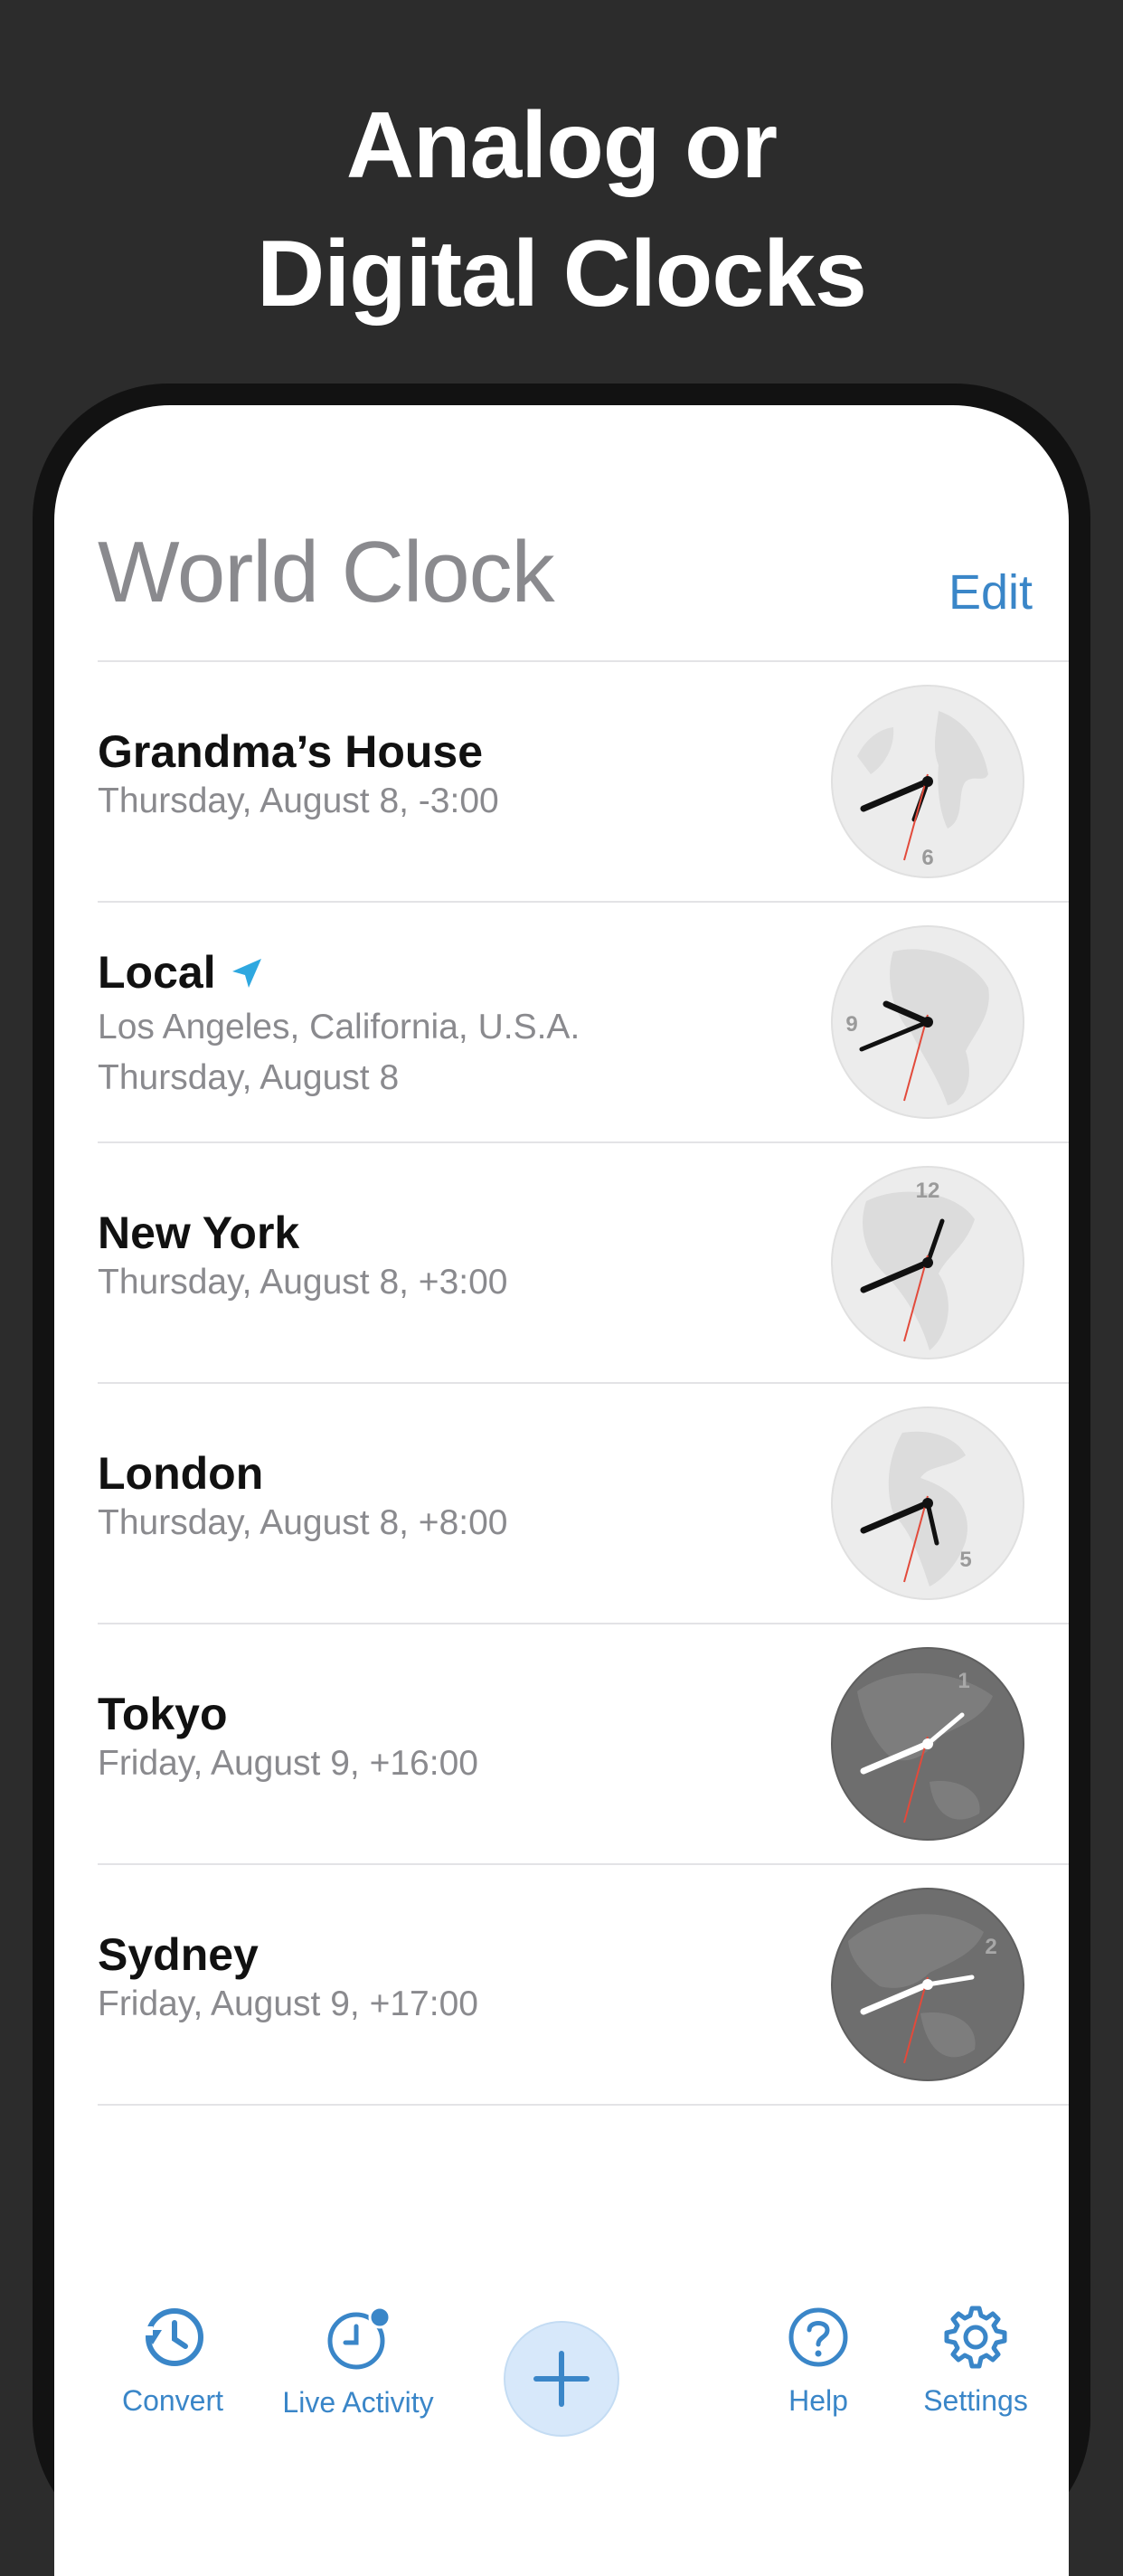 The image size is (1123, 2576). I want to click on tab-settings: Settings, so click(975, 2360).